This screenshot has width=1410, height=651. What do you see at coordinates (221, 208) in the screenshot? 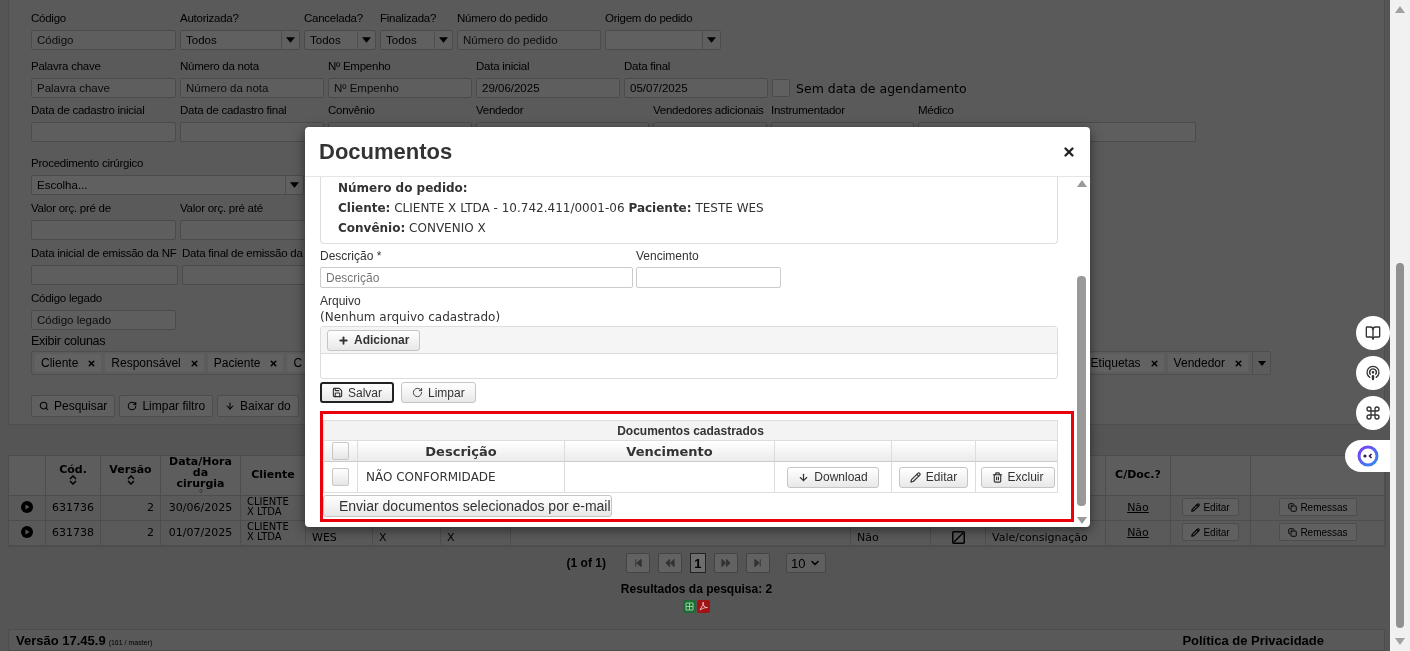
I see `field-label: Valor orç. pré até` at bounding box center [221, 208].